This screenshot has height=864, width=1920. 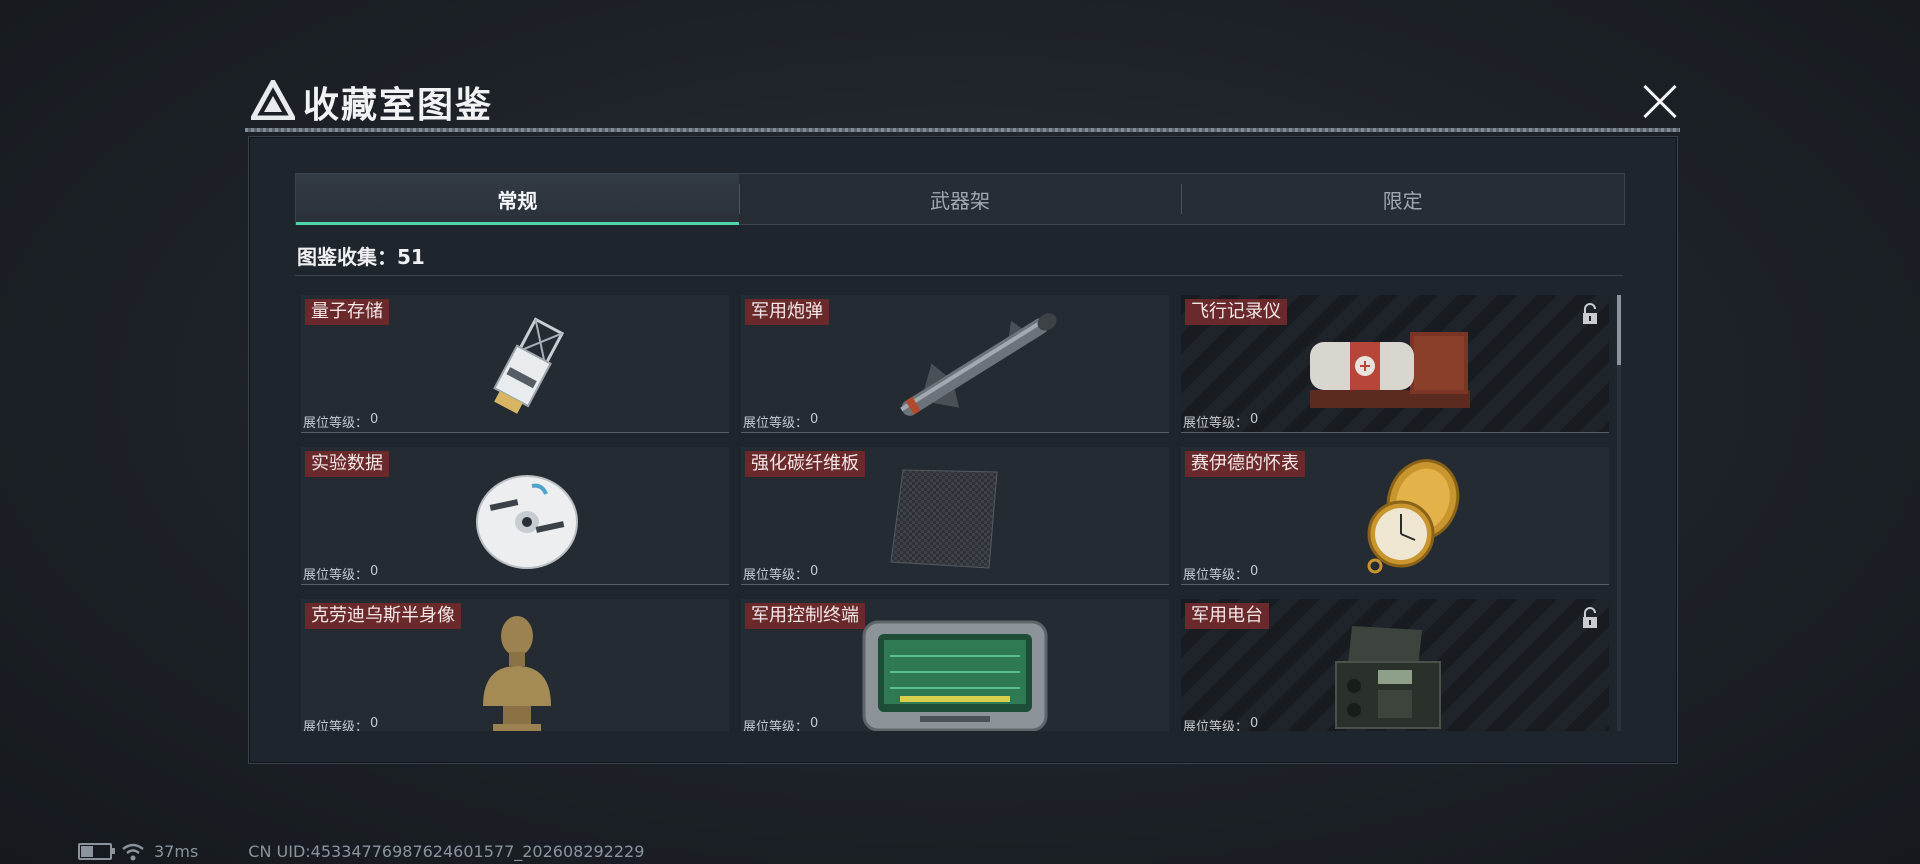 I want to click on item-name: 军用控制终端, so click(x=805, y=616).